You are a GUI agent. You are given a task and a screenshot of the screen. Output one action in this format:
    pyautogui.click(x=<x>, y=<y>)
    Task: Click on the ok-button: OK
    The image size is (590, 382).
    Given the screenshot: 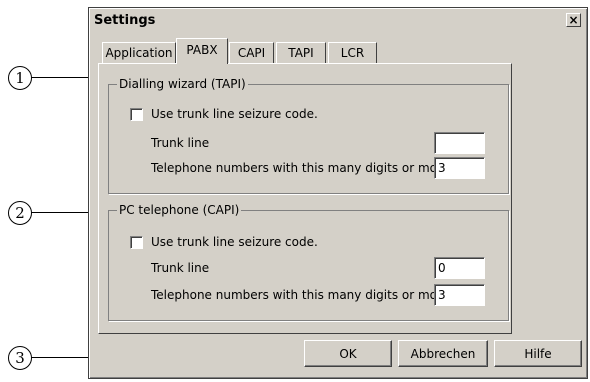 What is the action you would take?
    pyautogui.click(x=348, y=353)
    